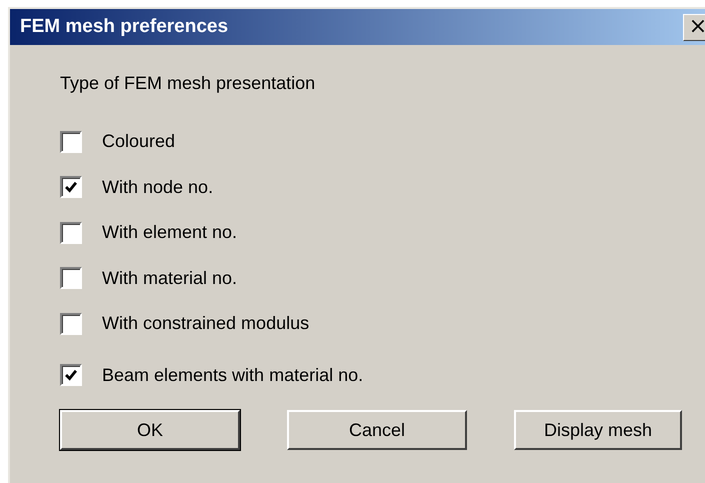  I want to click on dialog-button: OK, so click(150, 430).